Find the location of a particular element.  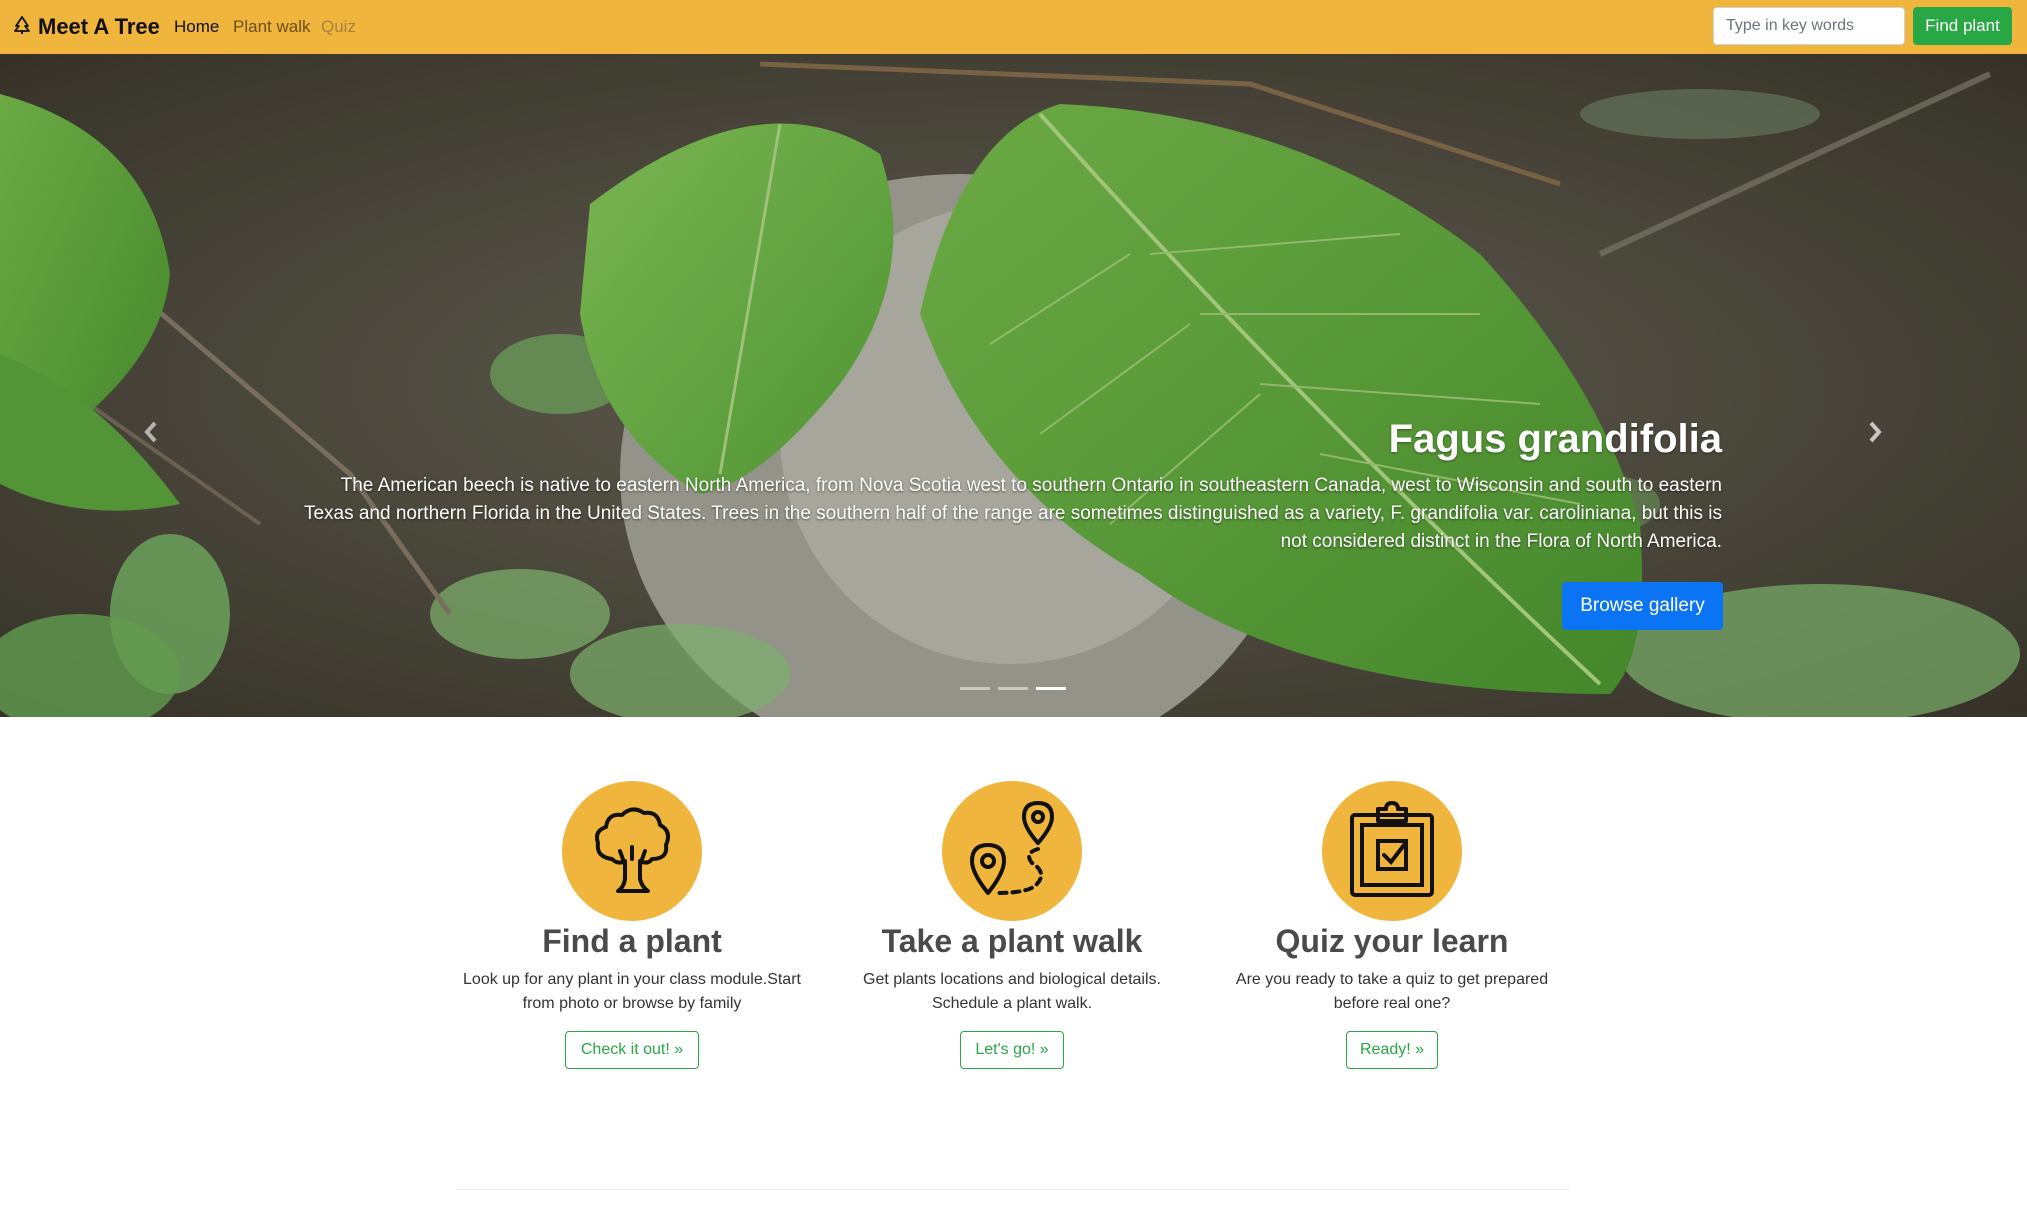

carousel-indicators is located at coordinates (1013, 688).